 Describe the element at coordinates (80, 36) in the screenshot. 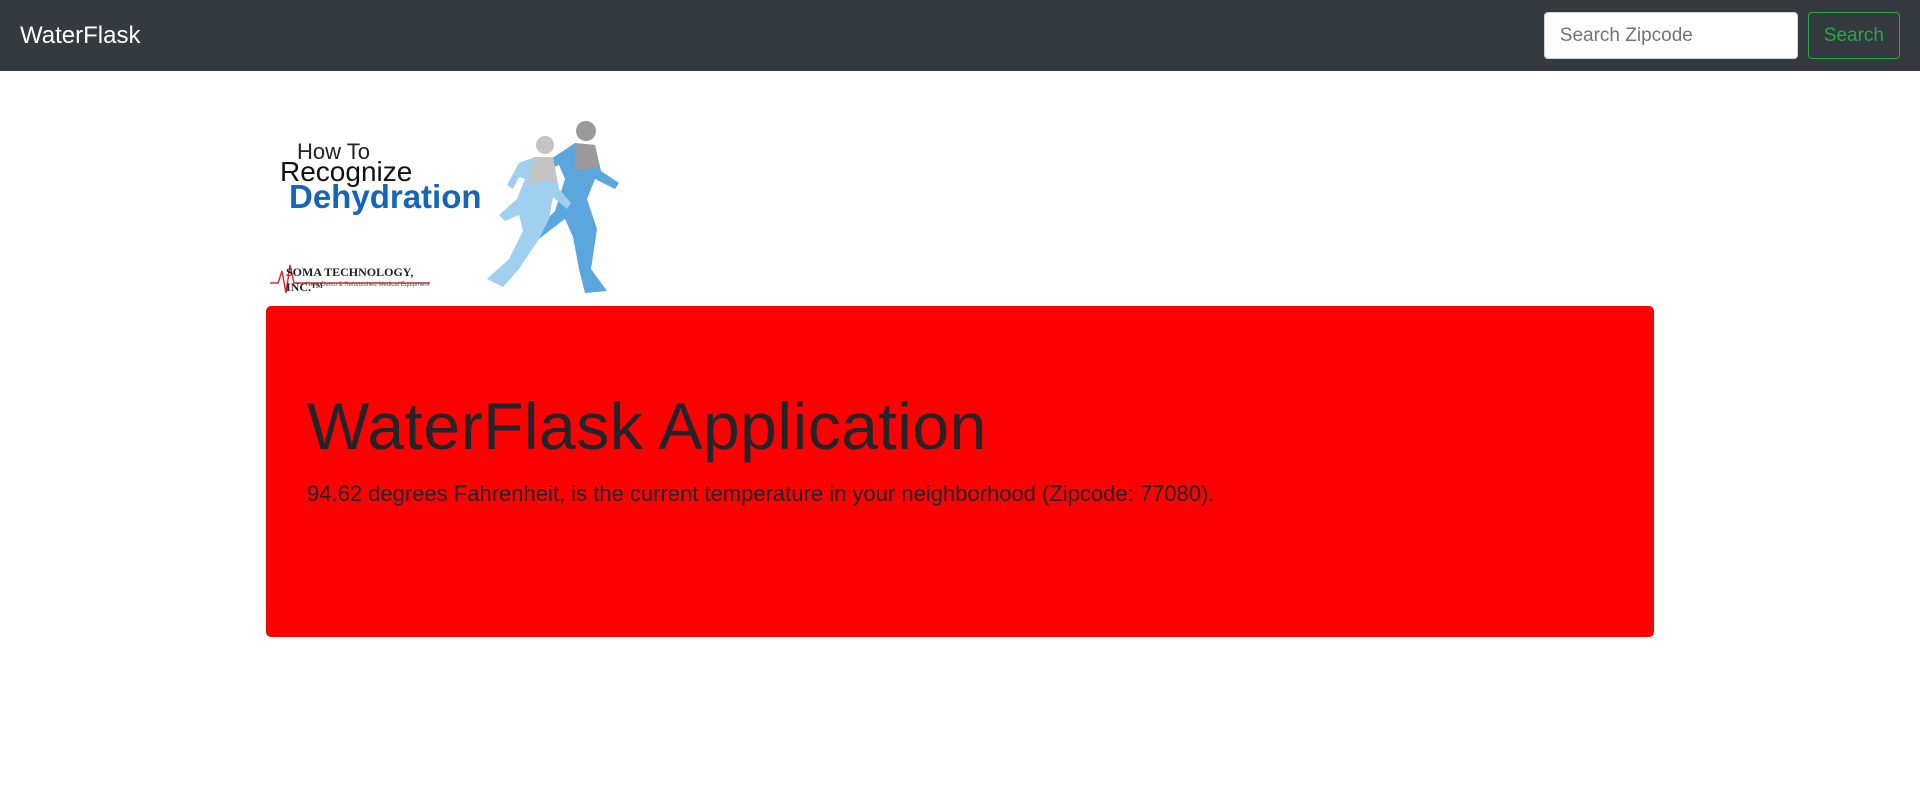

I see `brand-link: WaterFlask` at that location.